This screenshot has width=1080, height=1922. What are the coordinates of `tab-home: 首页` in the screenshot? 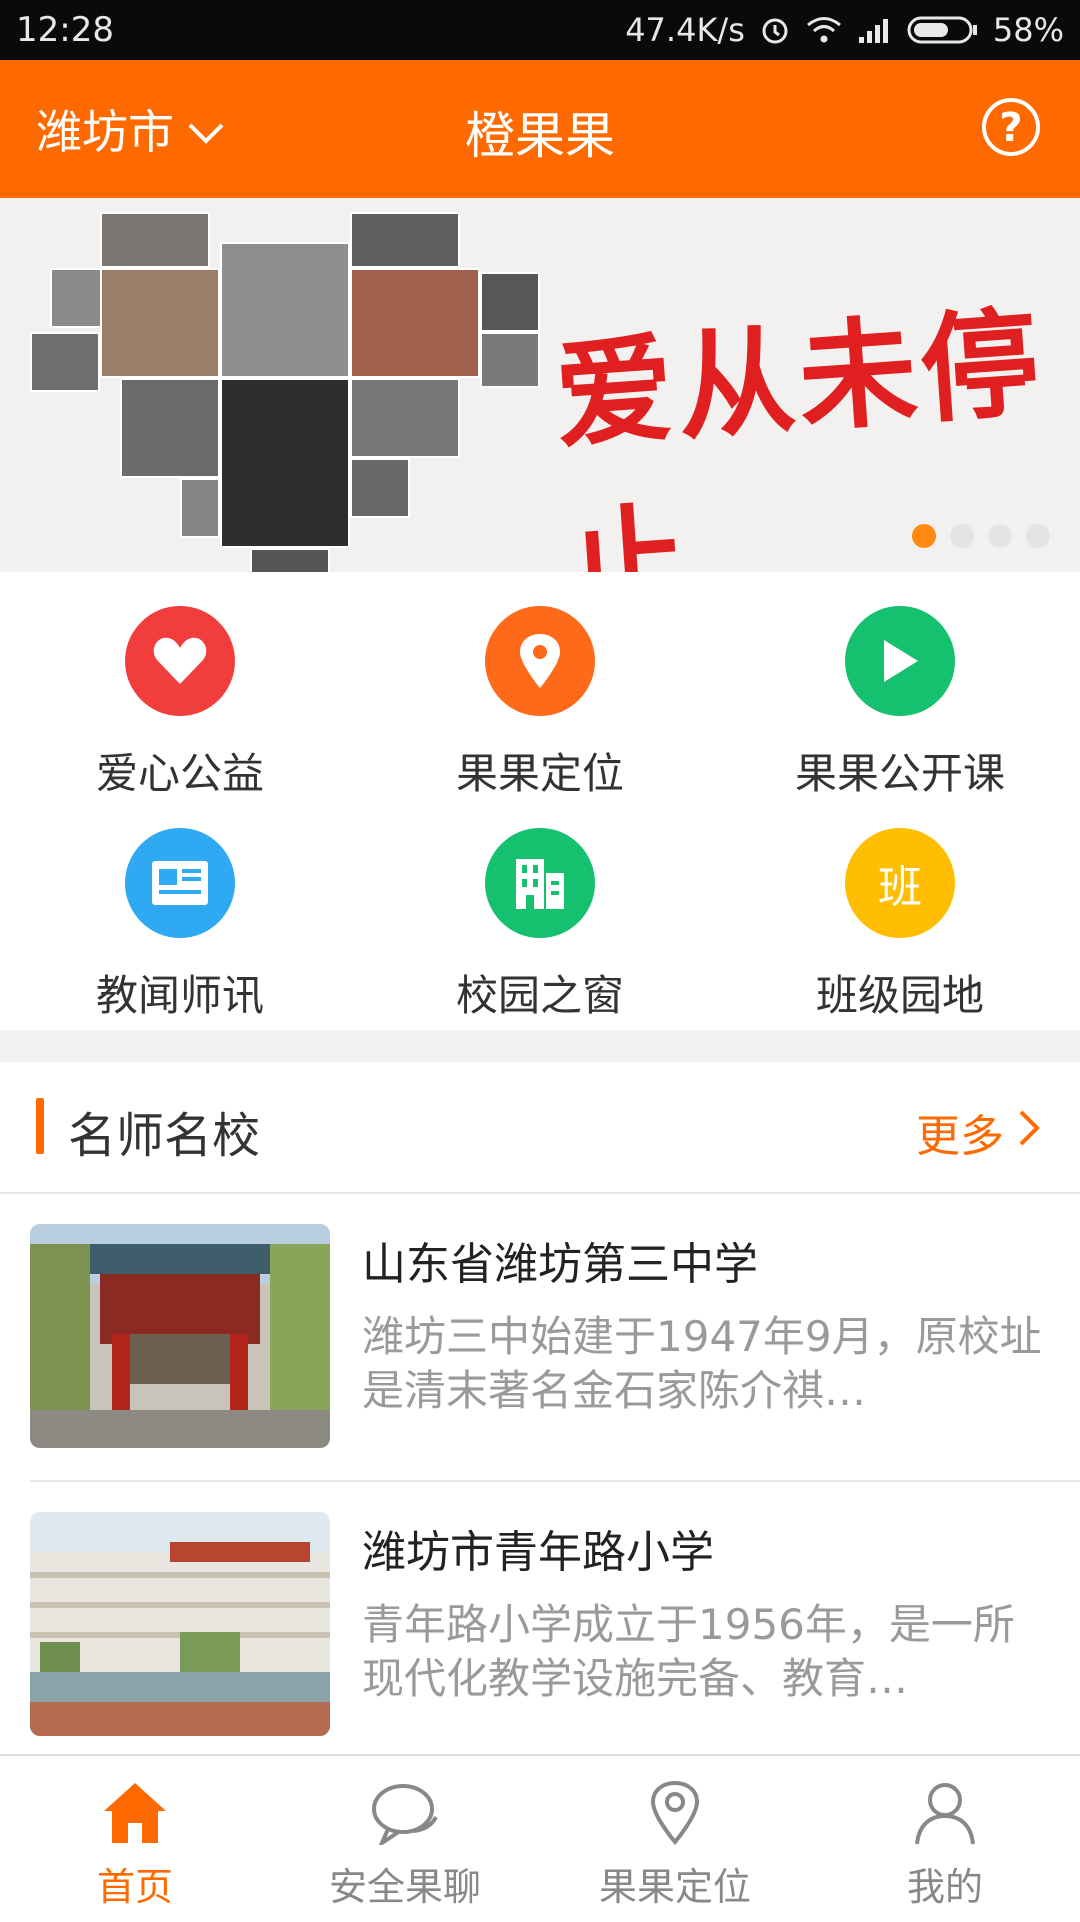 It's located at (135, 1839).